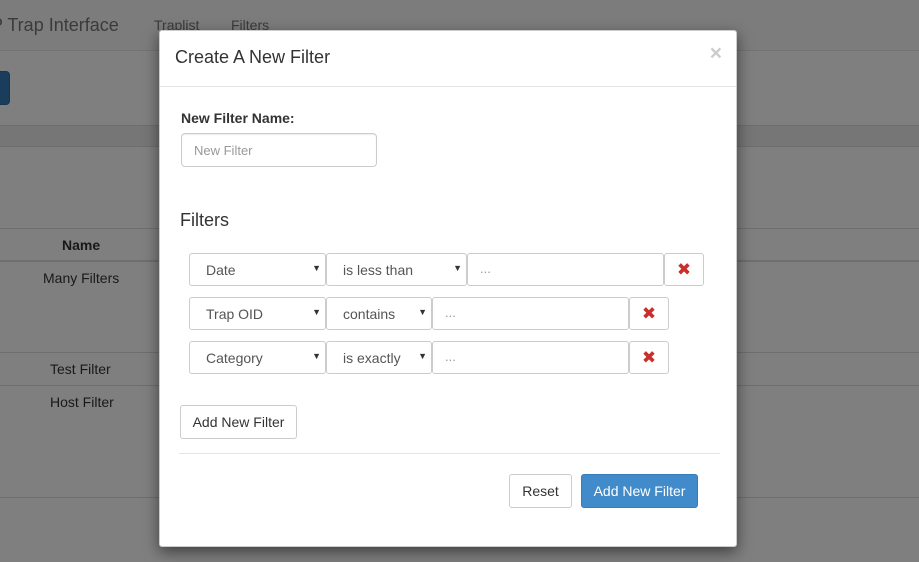  What do you see at coordinates (253, 57) in the screenshot?
I see `modal-title: Create A New Filter` at bounding box center [253, 57].